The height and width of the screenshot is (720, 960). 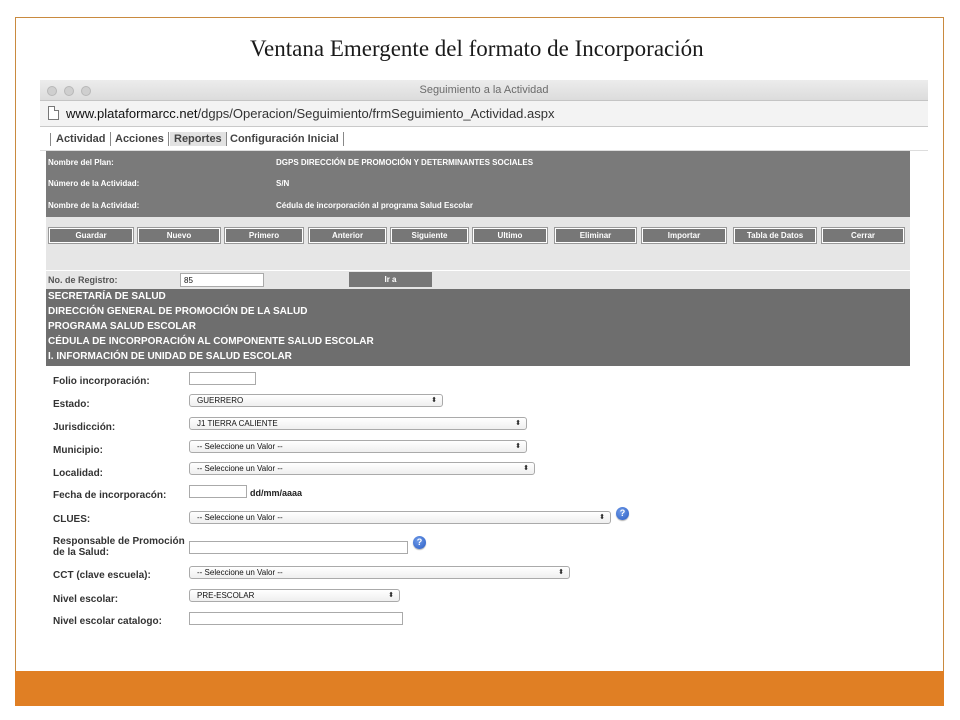 What do you see at coordinates (53, 113) in the screenshot?
I see `document-icon` at bounding box center [53, 113].